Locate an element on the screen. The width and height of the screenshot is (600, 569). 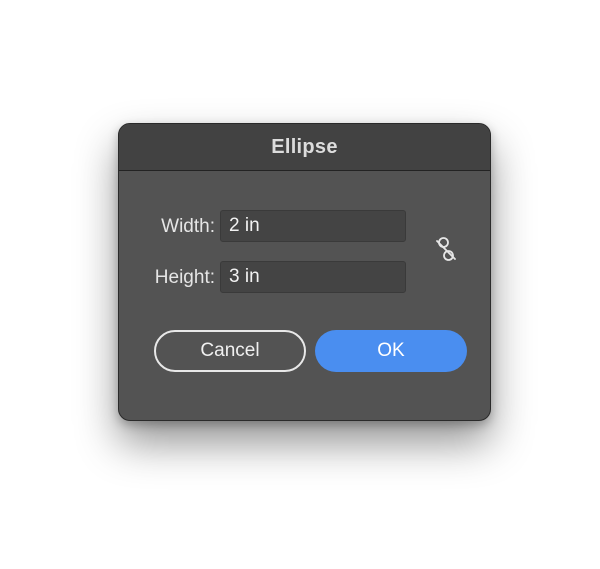
ok-button: OK is located at coordinates (391, 351).